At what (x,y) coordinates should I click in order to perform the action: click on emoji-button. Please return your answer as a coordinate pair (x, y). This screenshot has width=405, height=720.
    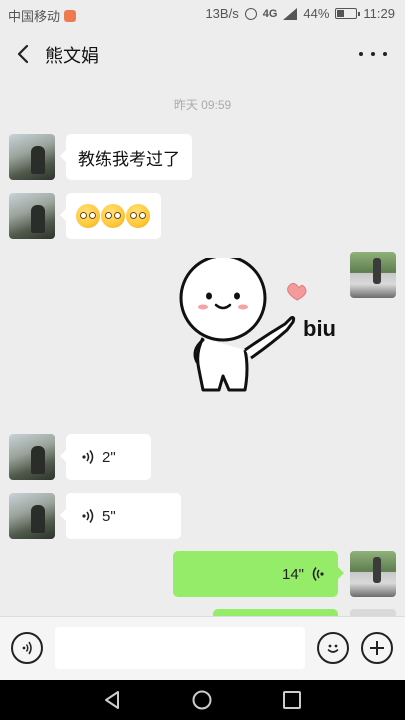
    Looking at the image, I should click on (333, 648).